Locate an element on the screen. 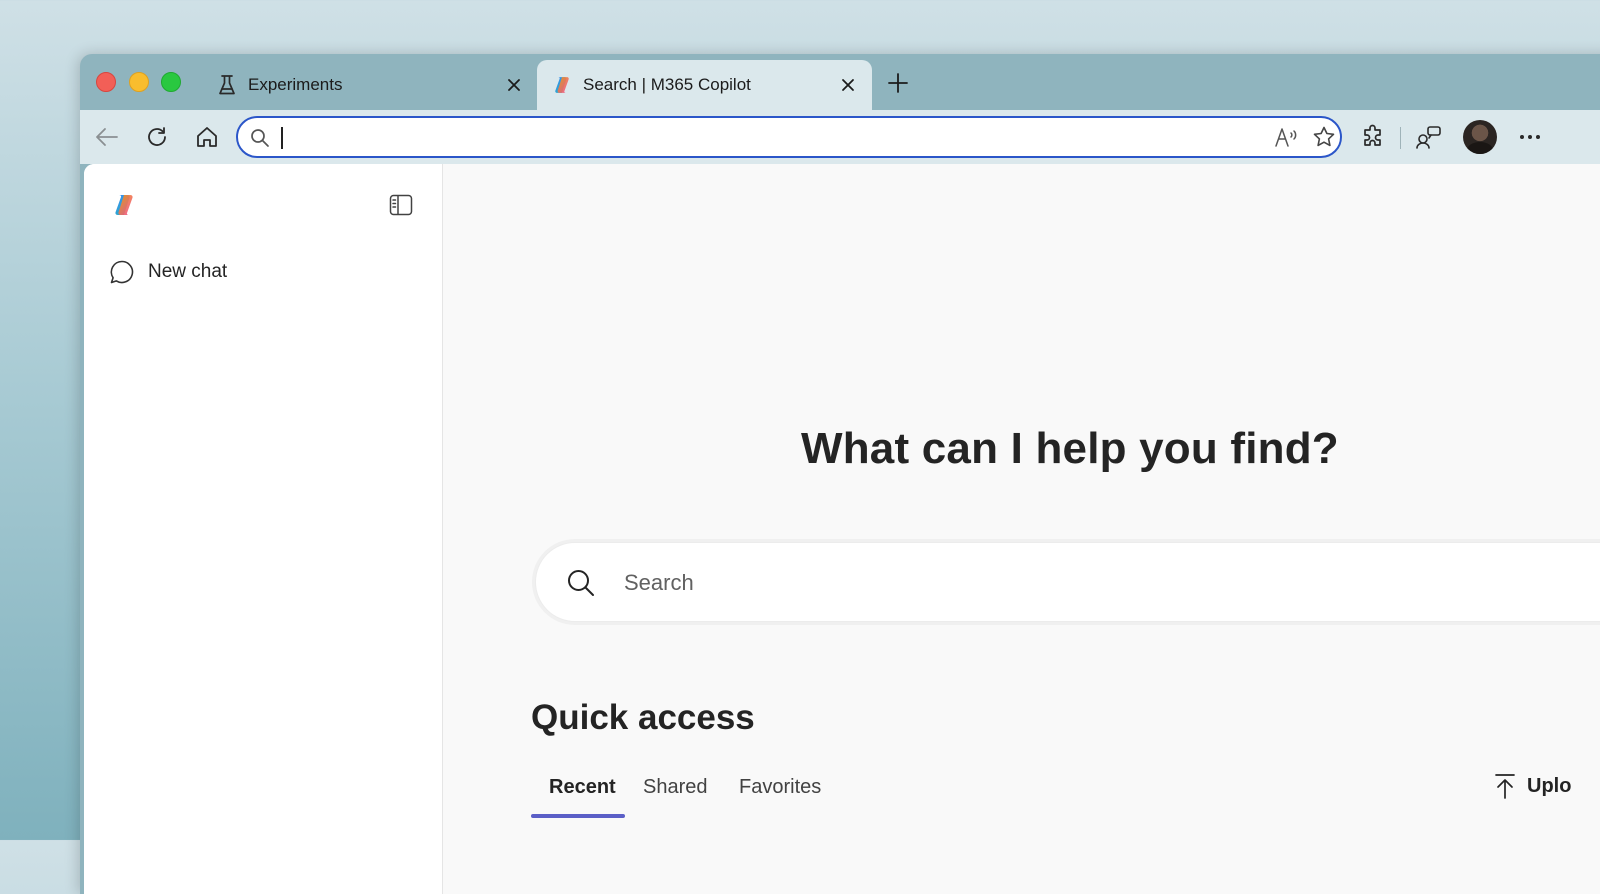 This screenshot has width=1600, height=894. back-button is located at coordinates (107, 137).